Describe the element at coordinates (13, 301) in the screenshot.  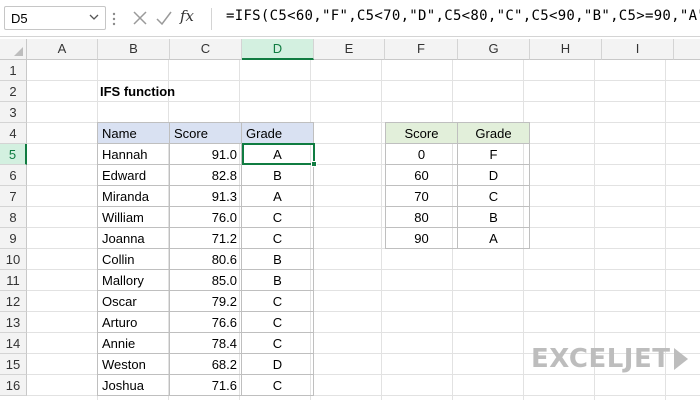
I see `row-header-12: 12` at that location.